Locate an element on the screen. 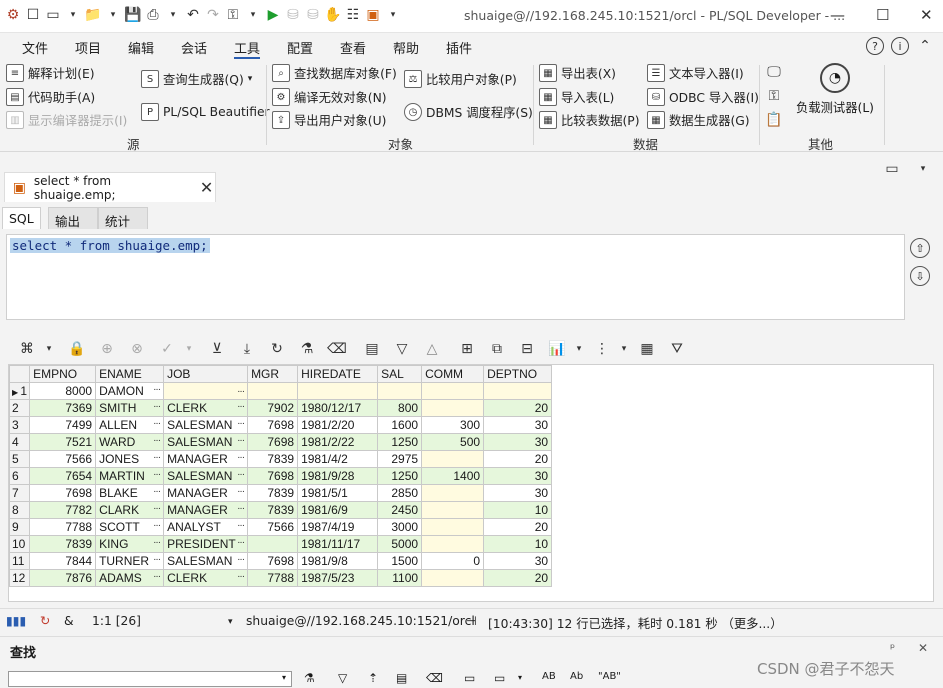  find-db-objects-button: ⌕ 查找数据库对象(F) is located at coordinates (334, 73).